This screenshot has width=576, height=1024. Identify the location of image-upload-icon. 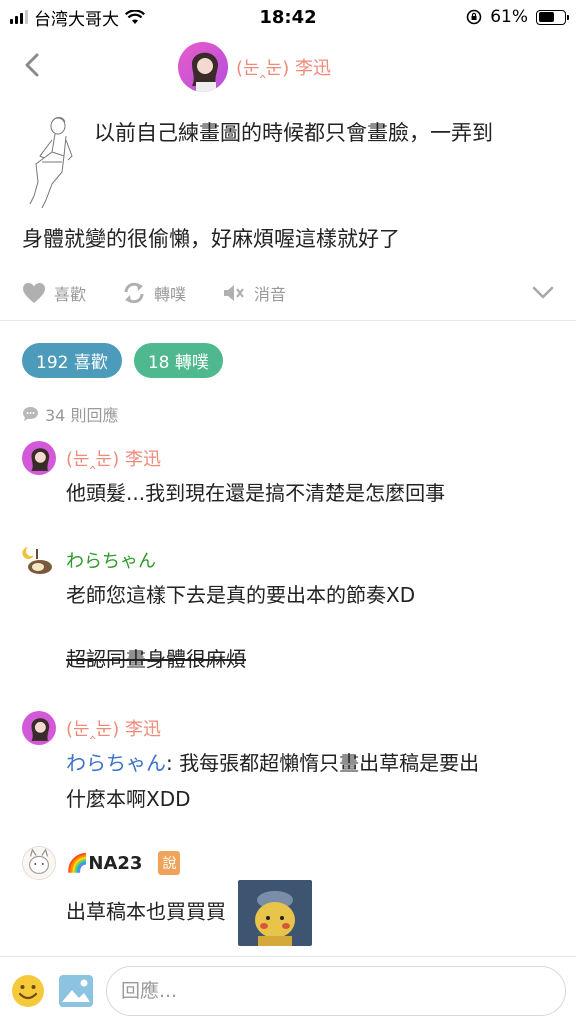
(76, 991).